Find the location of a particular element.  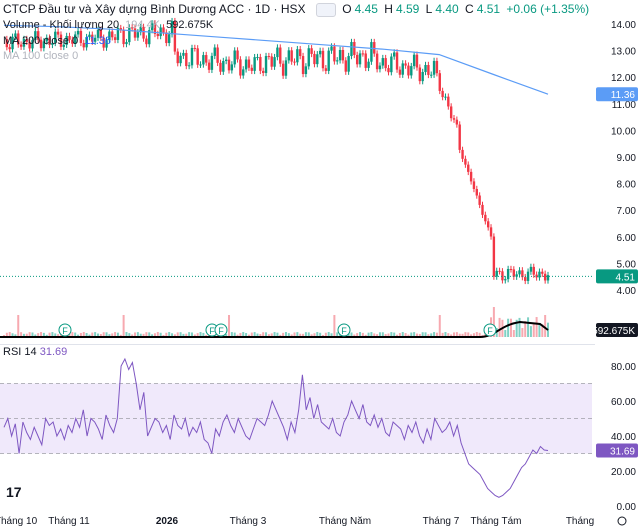

price-tick-label: 9.00 is located at coordinates (627, 158).